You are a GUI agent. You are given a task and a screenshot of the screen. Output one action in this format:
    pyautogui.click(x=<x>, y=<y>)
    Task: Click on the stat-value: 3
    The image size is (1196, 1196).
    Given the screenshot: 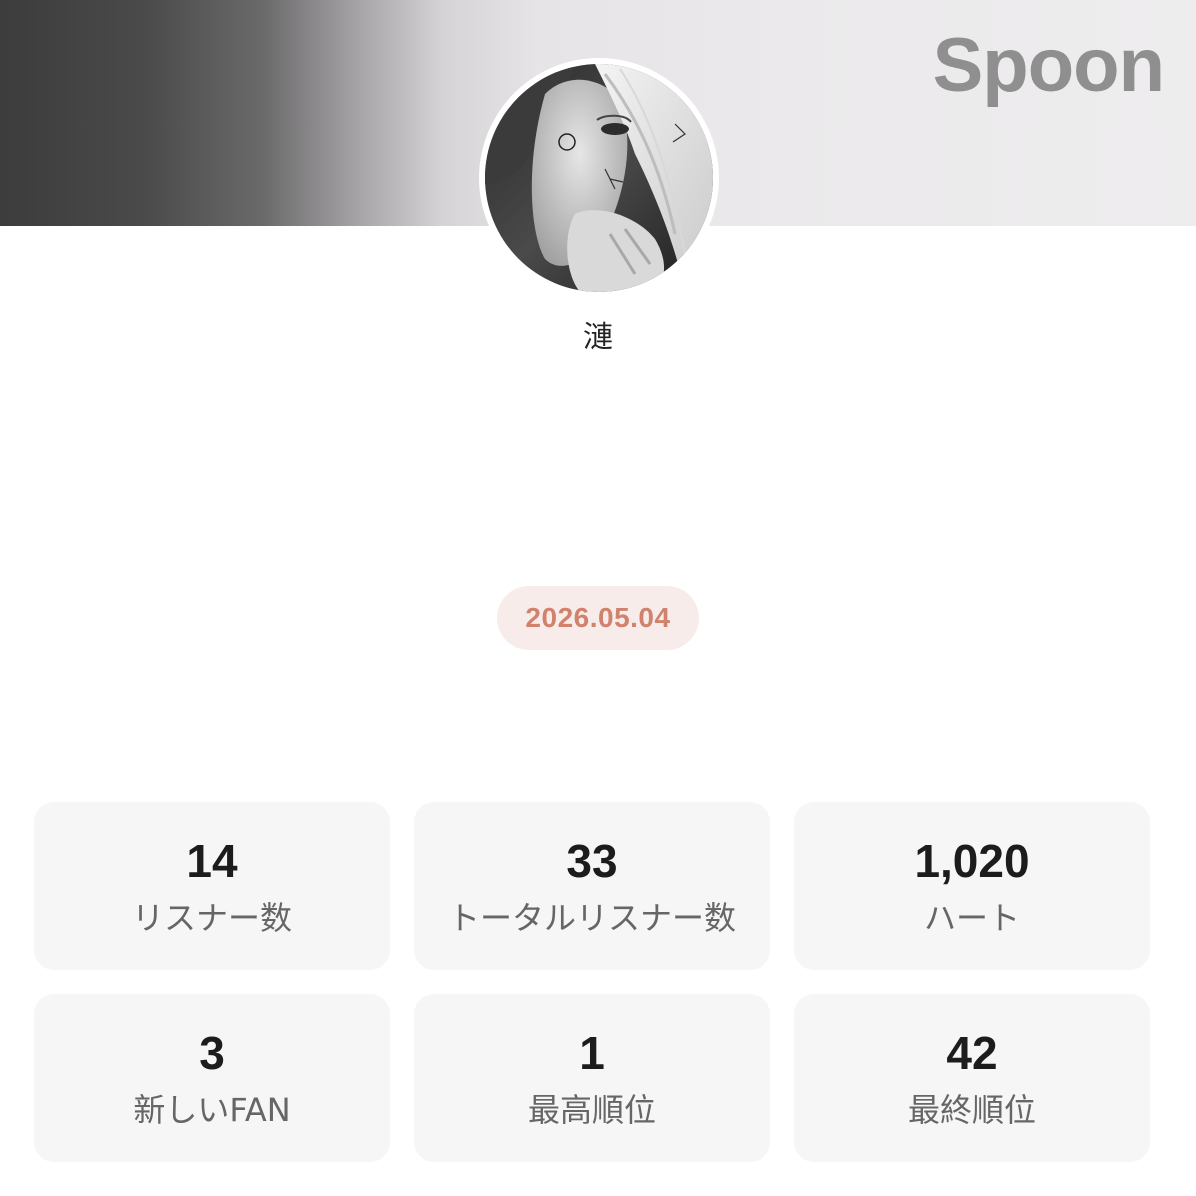 What is the action you would take?
    pyautogui.click(x=212, y=1053)
    